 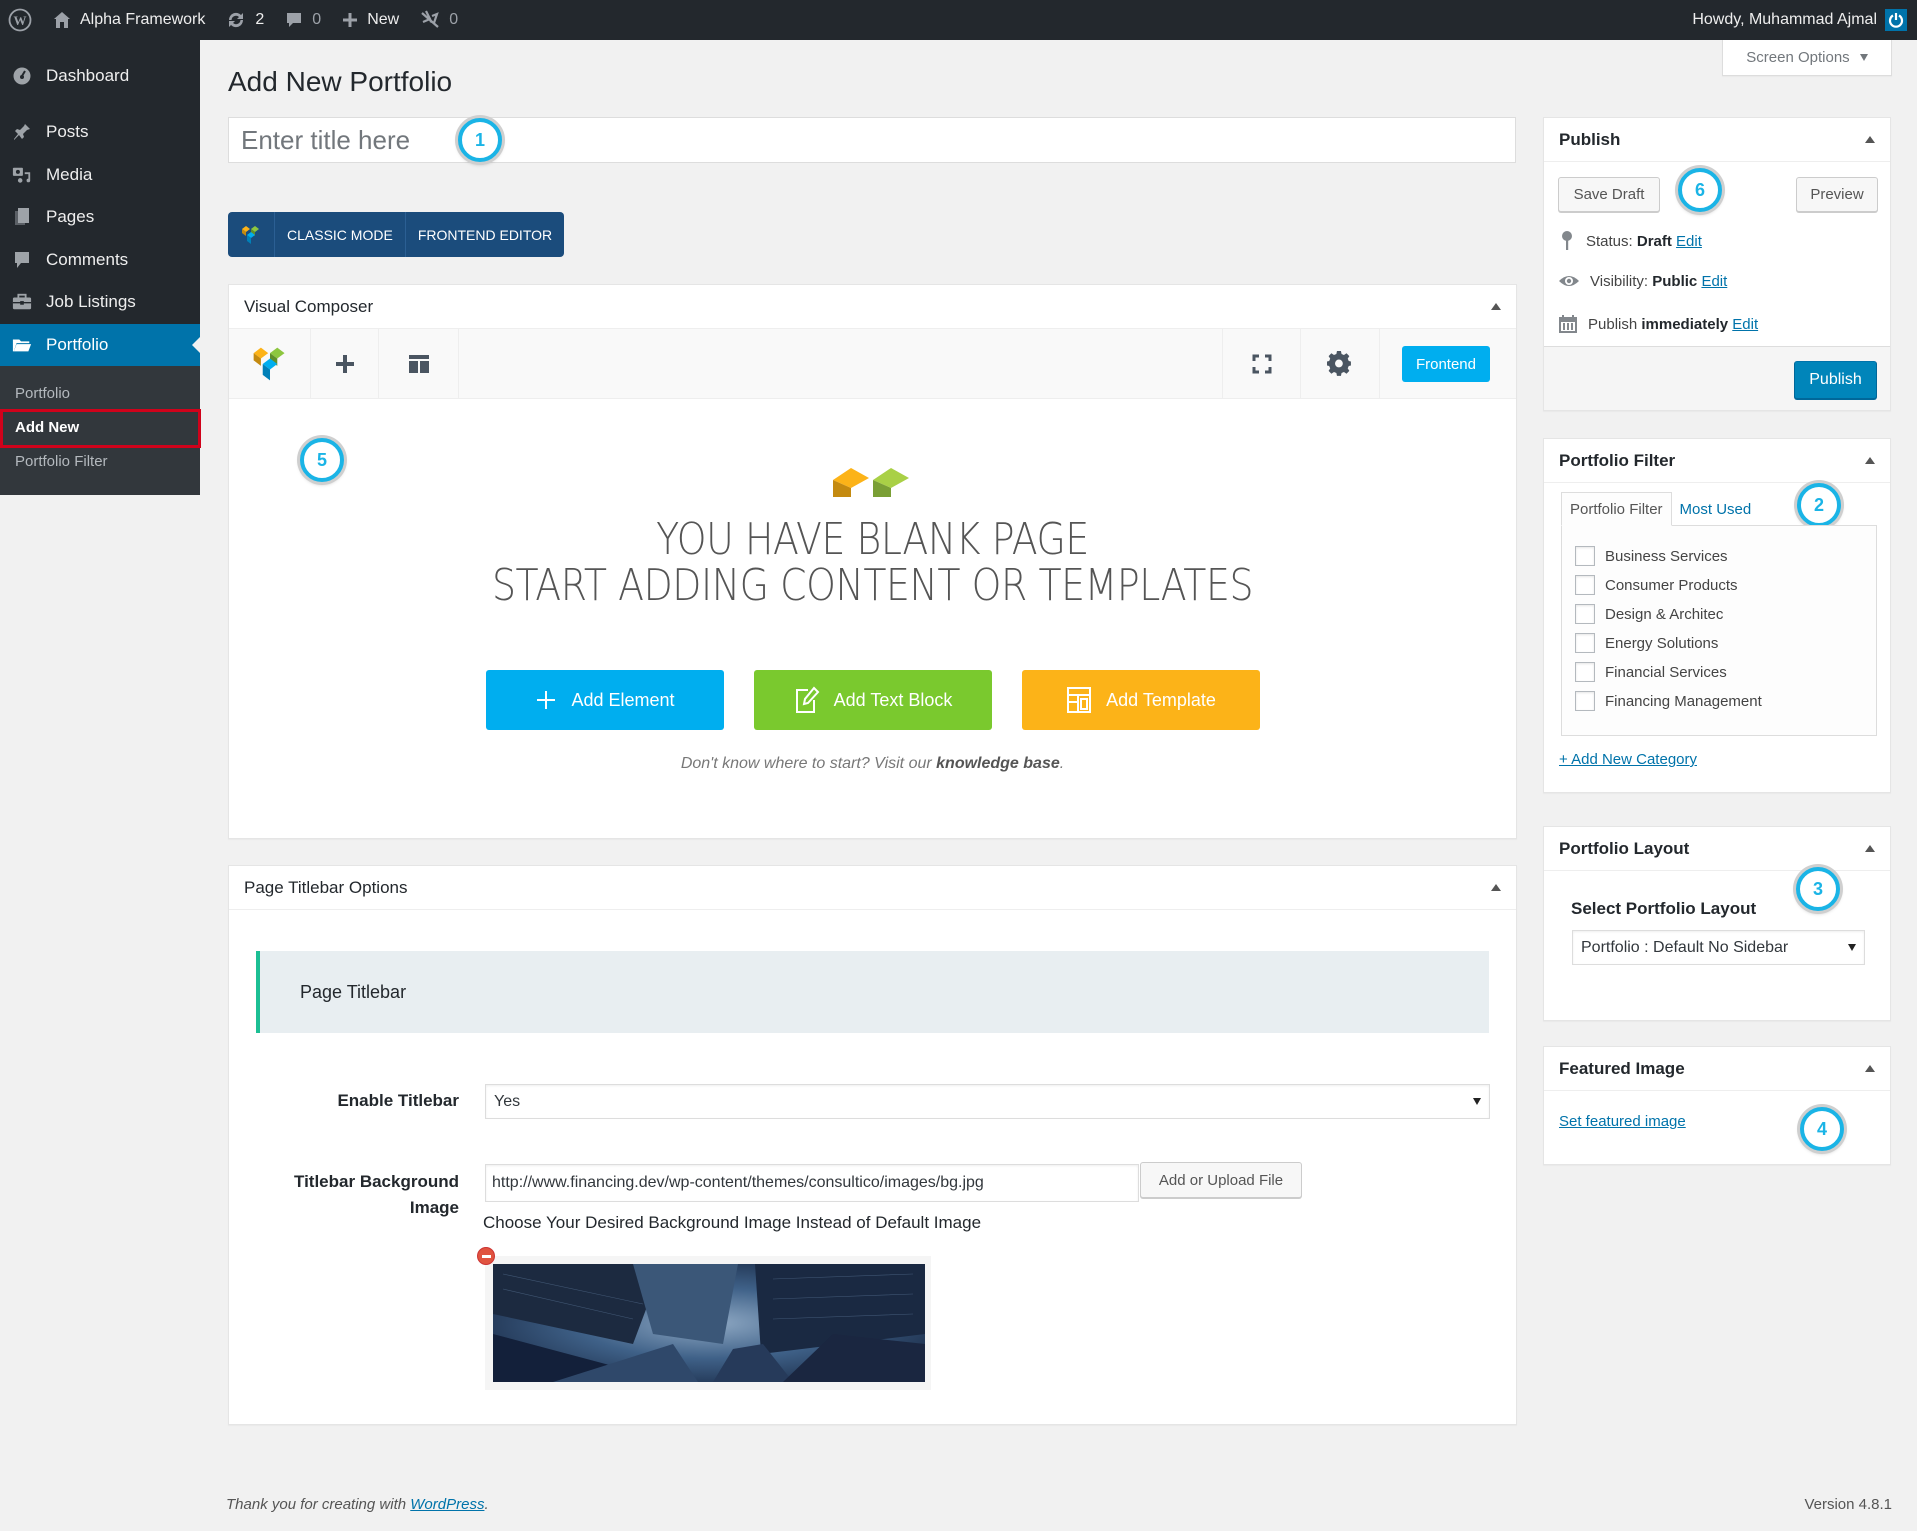 What do you see at coordinates (998, 763) in the screenshot?
I see `knowledge-base-link: knowledge base` at bounding box center [998, 763].